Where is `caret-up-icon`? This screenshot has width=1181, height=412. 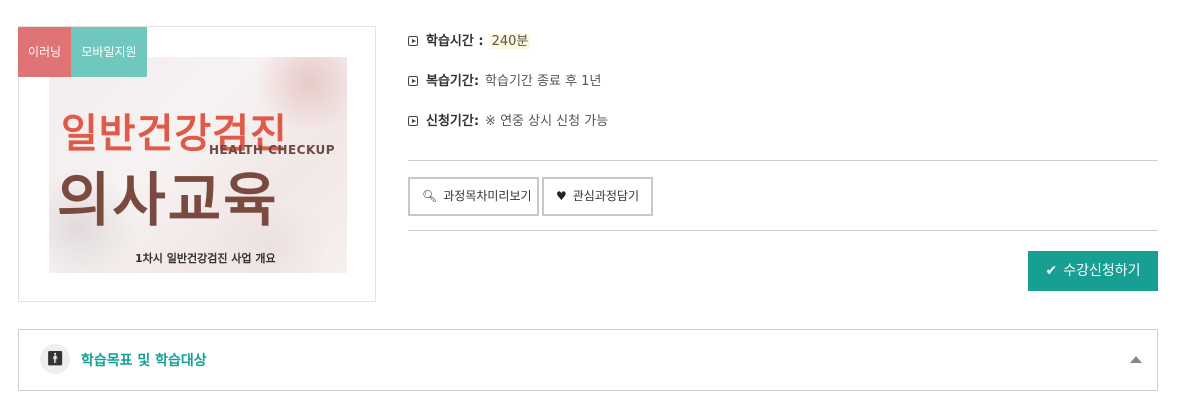 caret-up-icon is located at coordinates (1136, 359).